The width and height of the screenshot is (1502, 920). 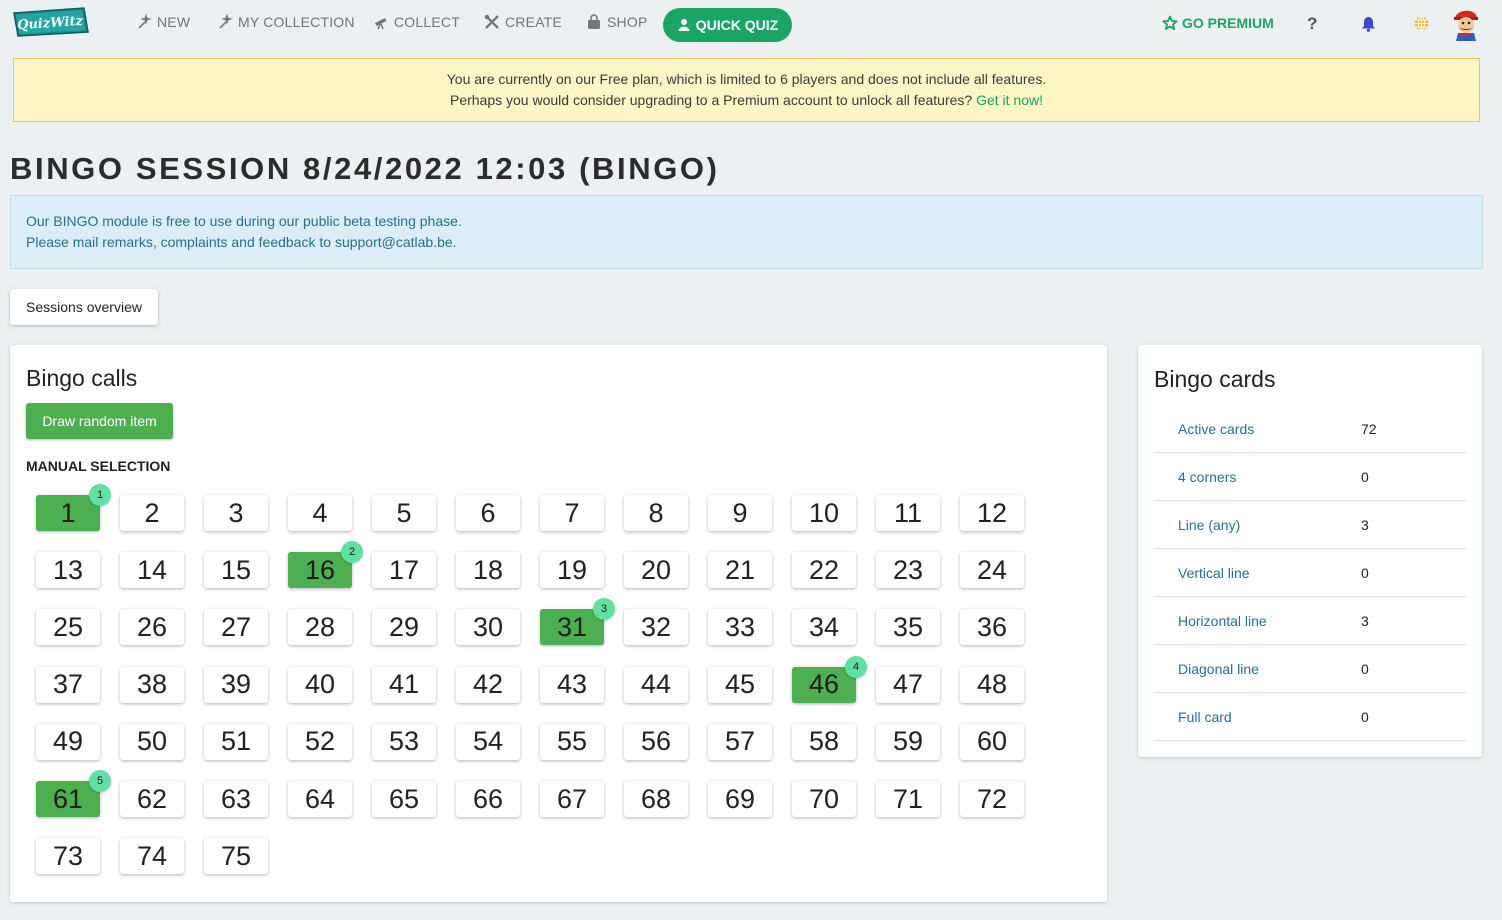 I want to click on bingo-number-40: 40, so click(x=320, y=684).